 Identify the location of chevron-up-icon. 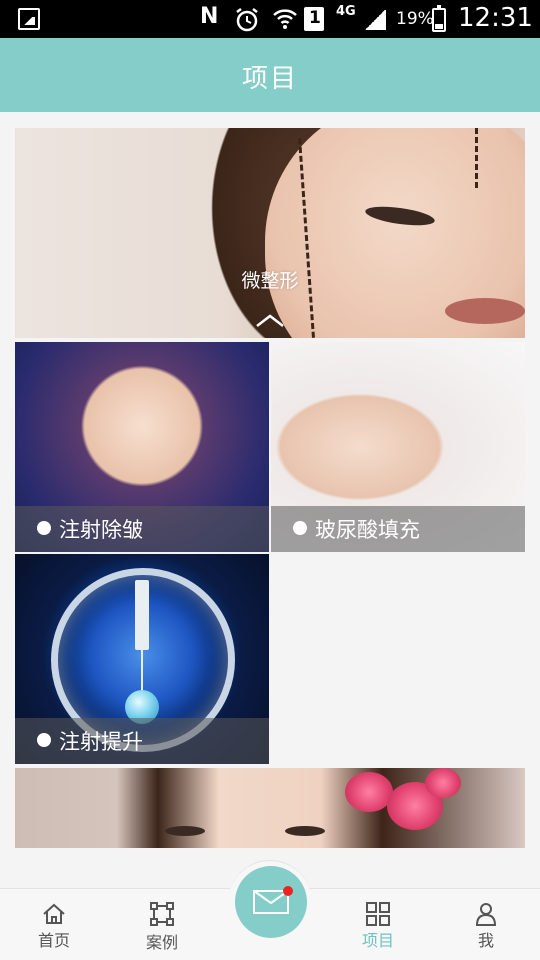
(270, 321).